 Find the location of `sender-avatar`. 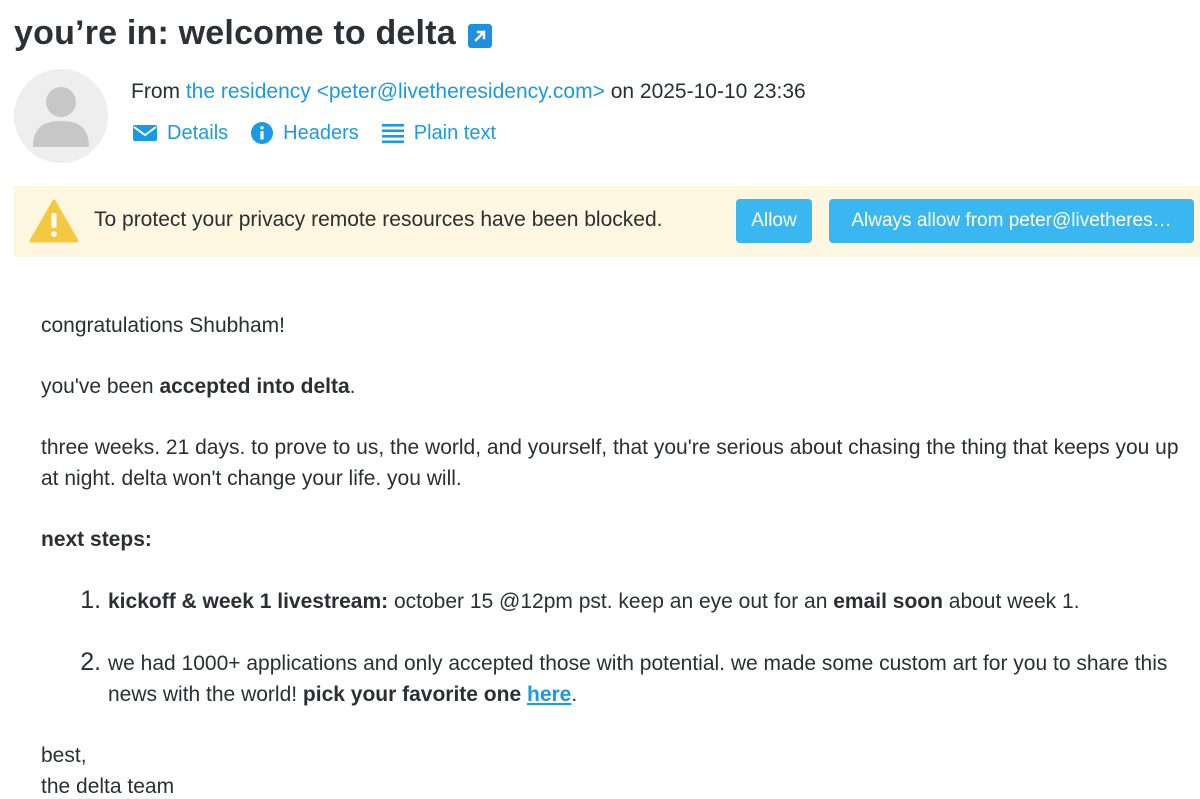

sender-avatar is located at coordinates (61, 116).